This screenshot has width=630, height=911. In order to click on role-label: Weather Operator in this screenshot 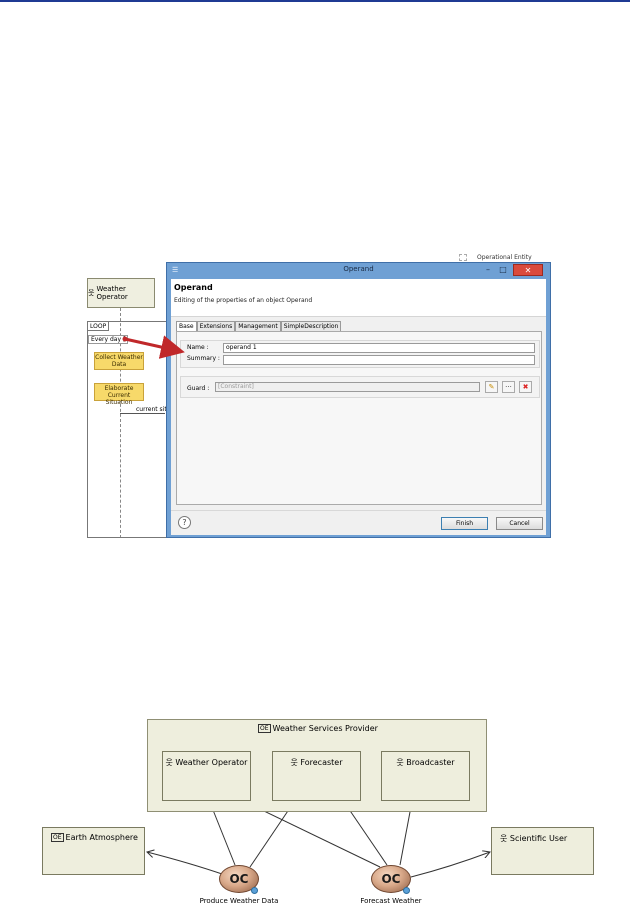, I will do `click(211, 762)`.